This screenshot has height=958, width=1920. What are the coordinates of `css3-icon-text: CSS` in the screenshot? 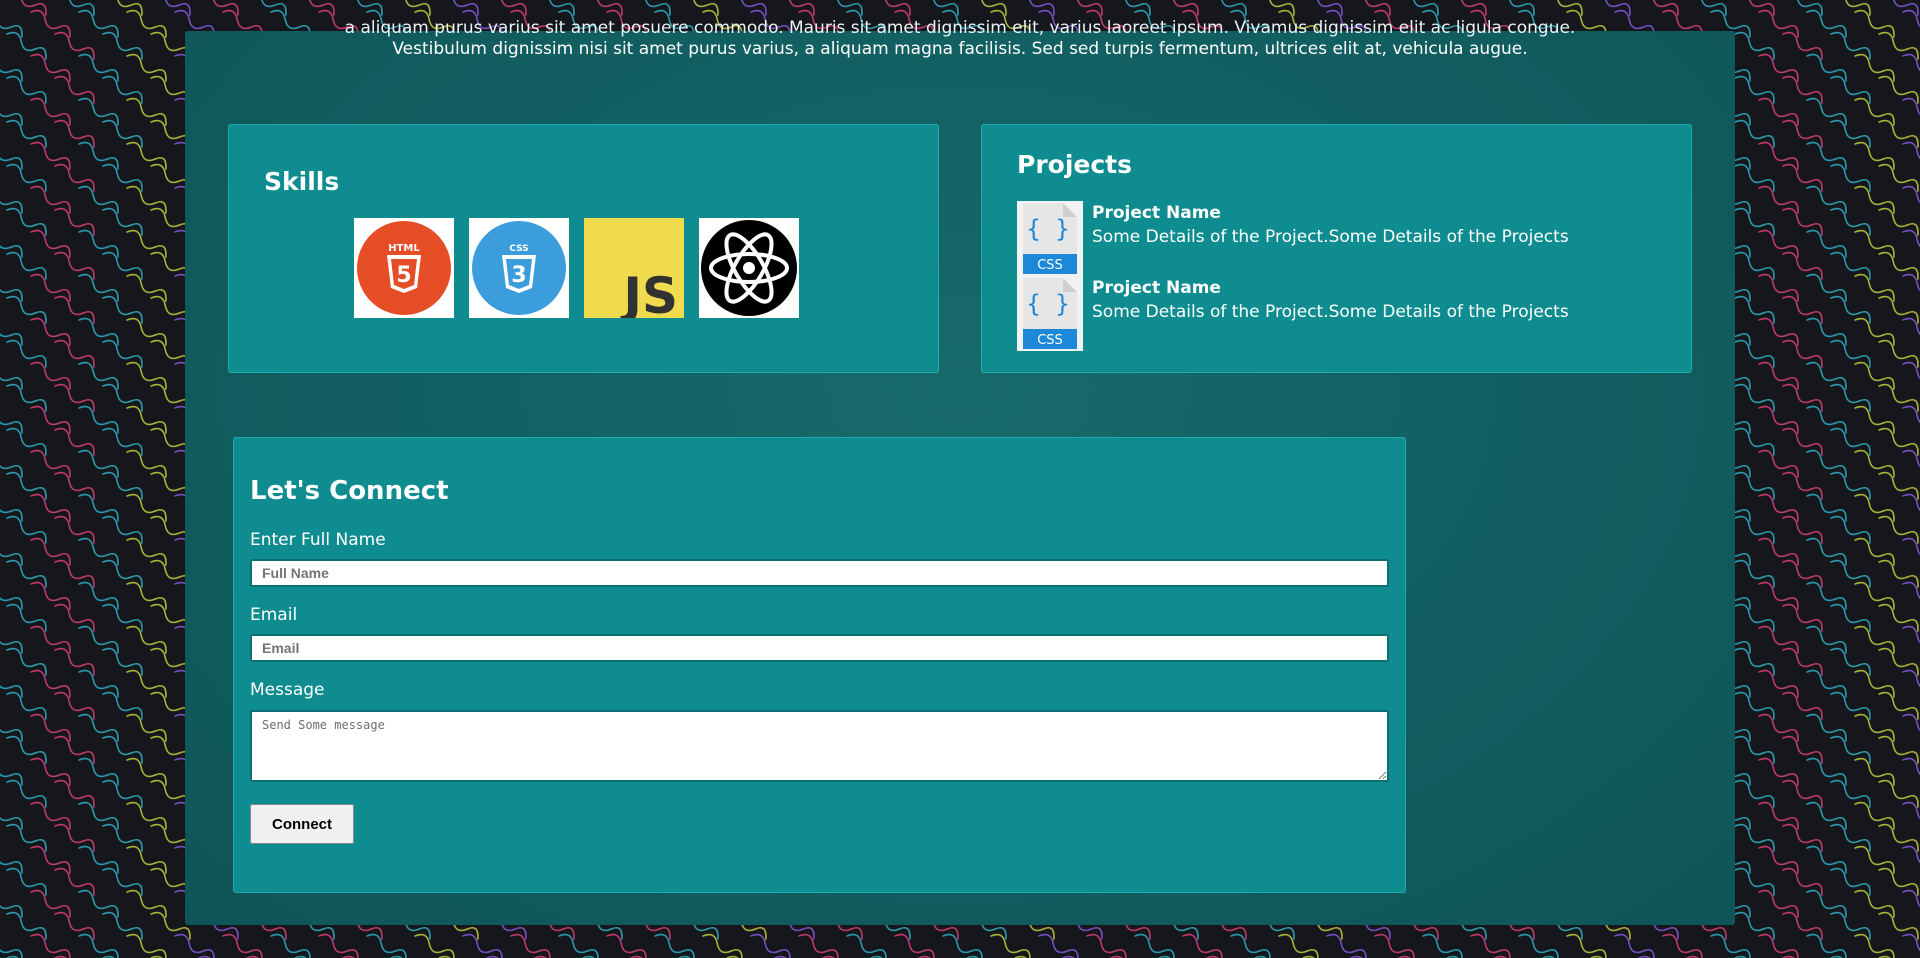 It's located at (518, 249).